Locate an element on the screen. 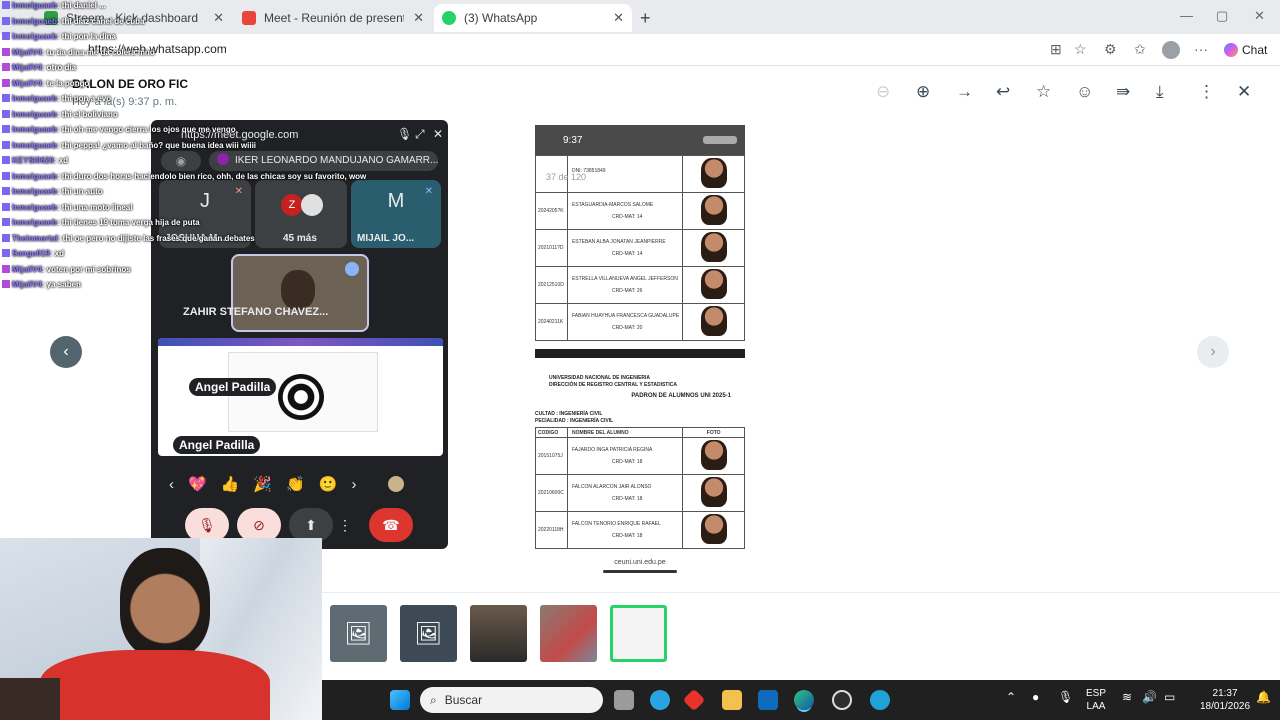  close-pip-icon: ✕ is located at coordinates (438, 134).